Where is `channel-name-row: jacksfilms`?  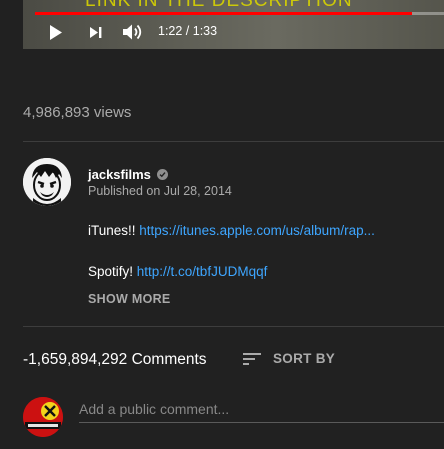 channel-name-row: jacksfilms is located at coordinates (128, 174).